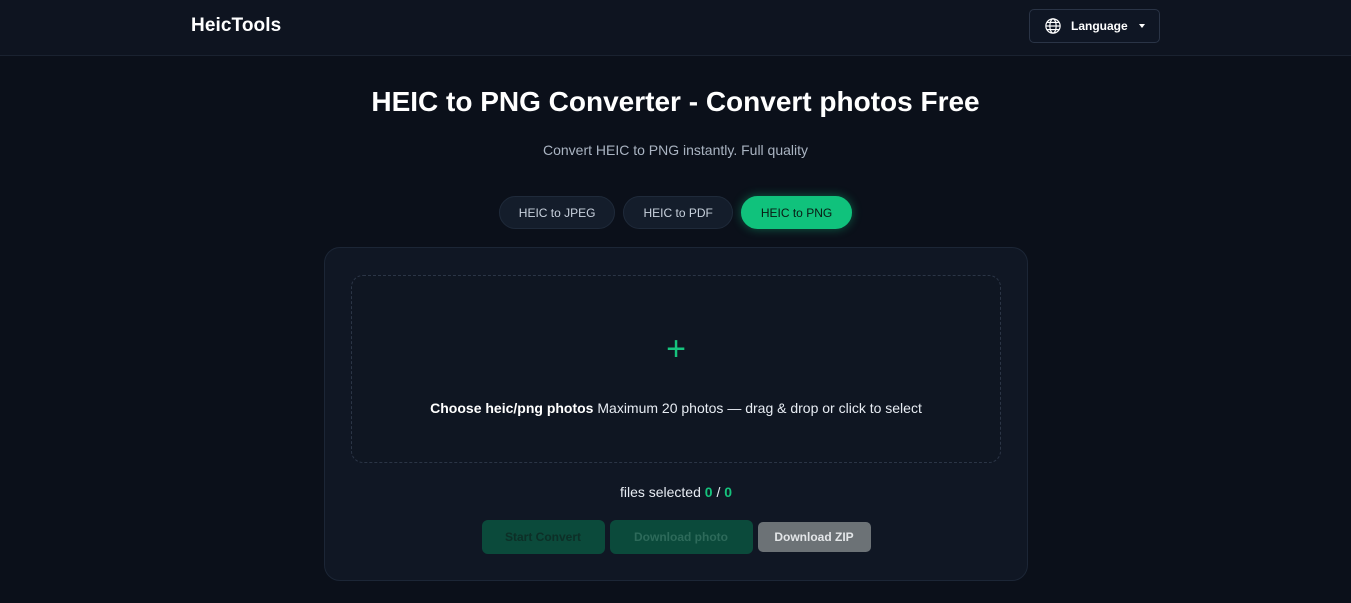 This screenshot has width=1351, height=603. I want to click on plus-icon: +, so click(676, 349).